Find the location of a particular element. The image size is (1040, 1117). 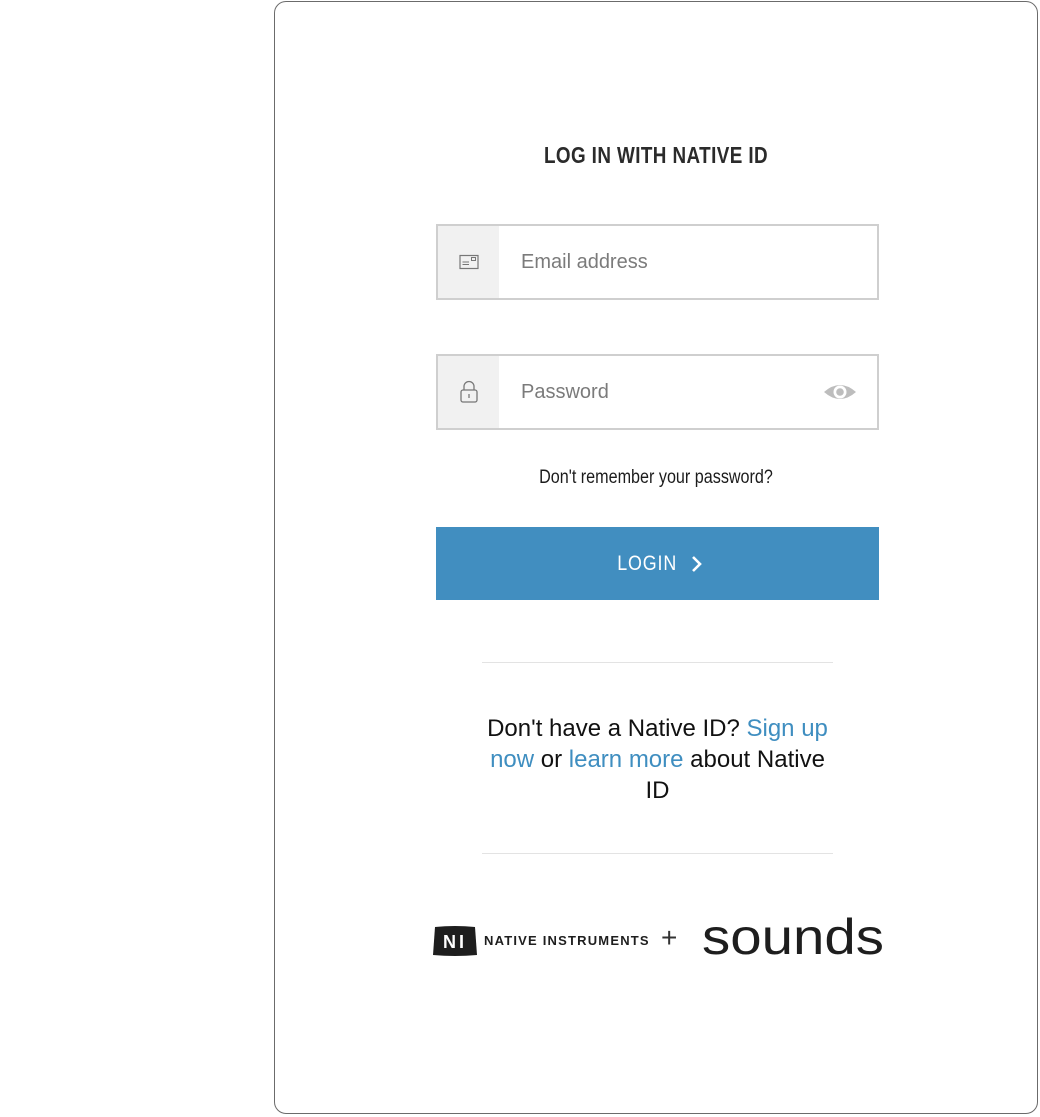

email-icon-box is located at coordinates (468, 262).